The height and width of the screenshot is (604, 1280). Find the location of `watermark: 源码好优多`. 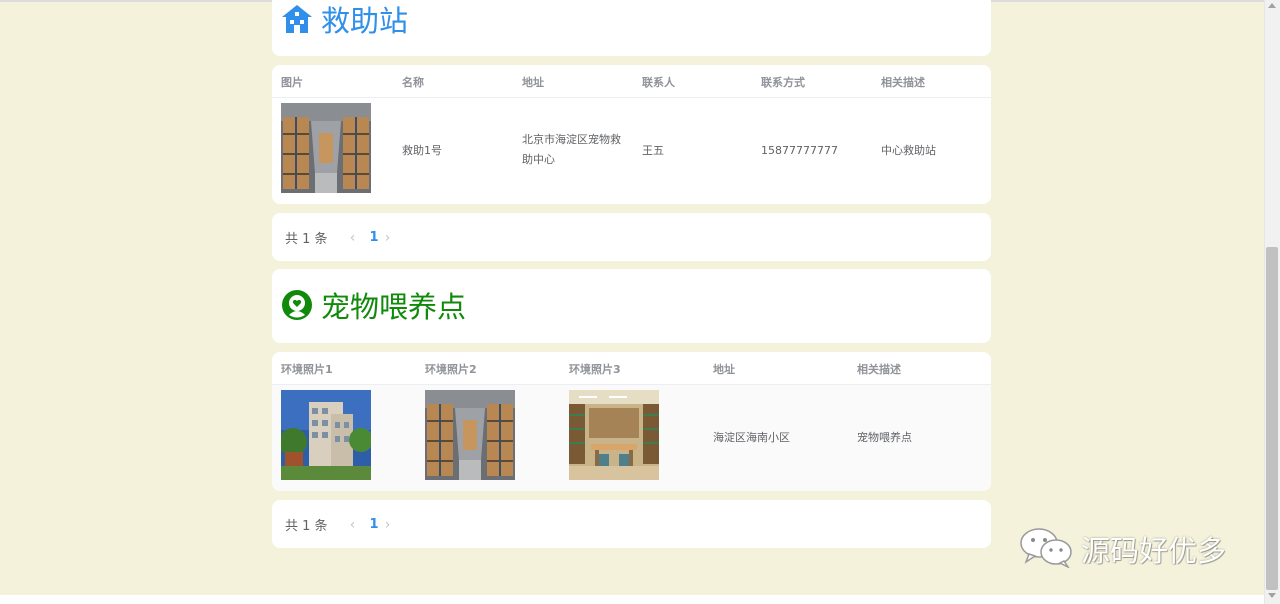

watermark: 源码好优多 is located at coordinates (1122, 549).